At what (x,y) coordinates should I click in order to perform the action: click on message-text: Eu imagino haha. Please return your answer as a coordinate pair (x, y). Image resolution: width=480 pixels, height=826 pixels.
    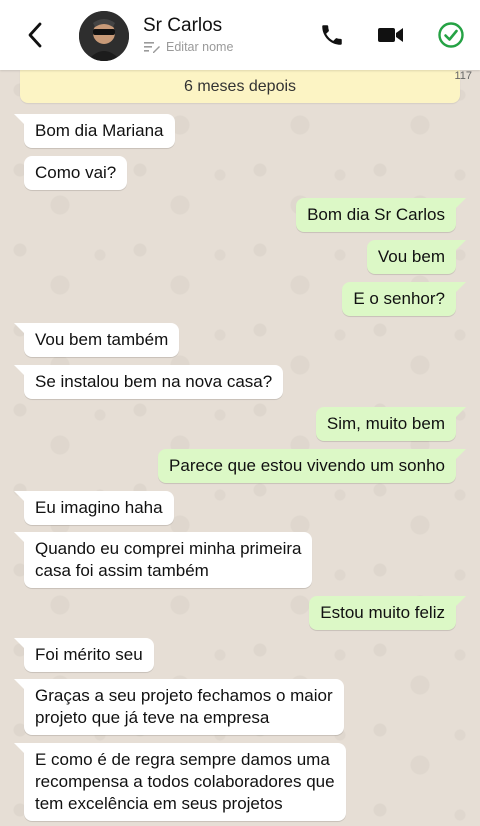
    Looking at the image, I should click on (99, 507).